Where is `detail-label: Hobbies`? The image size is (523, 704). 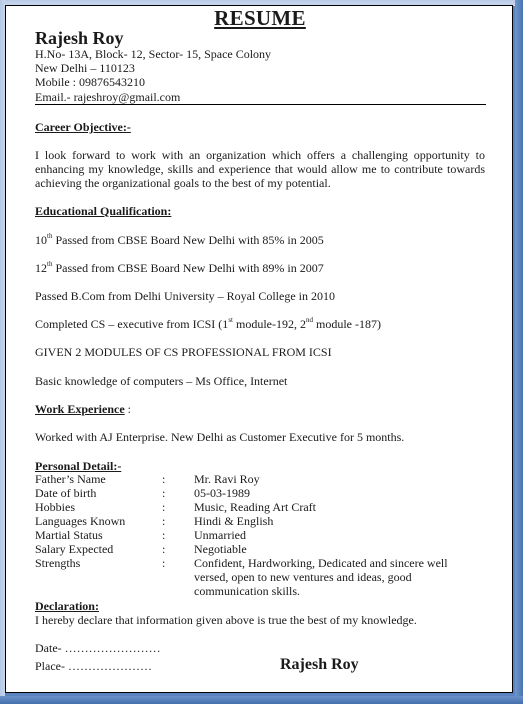
detail-label: Hobbies is located at coordinates (55, 507).